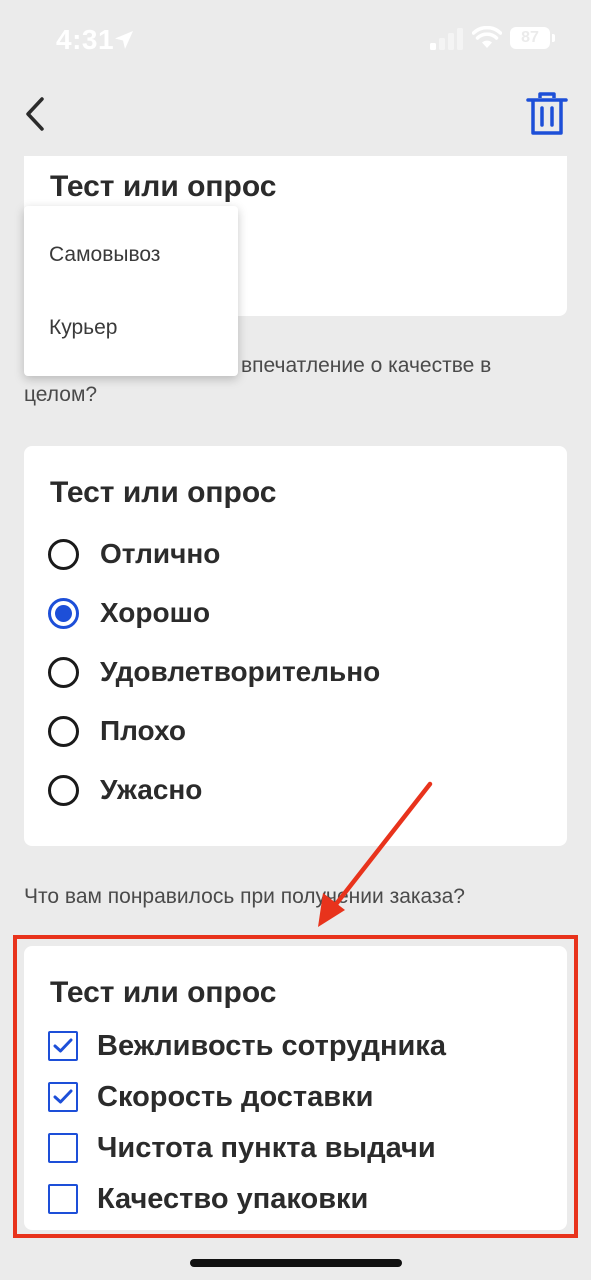  What do you see at coordinates (235, 1096) in the screenshot?
I see `checkbox-label: Скорость доставки` at bounding box center [235, 1096].